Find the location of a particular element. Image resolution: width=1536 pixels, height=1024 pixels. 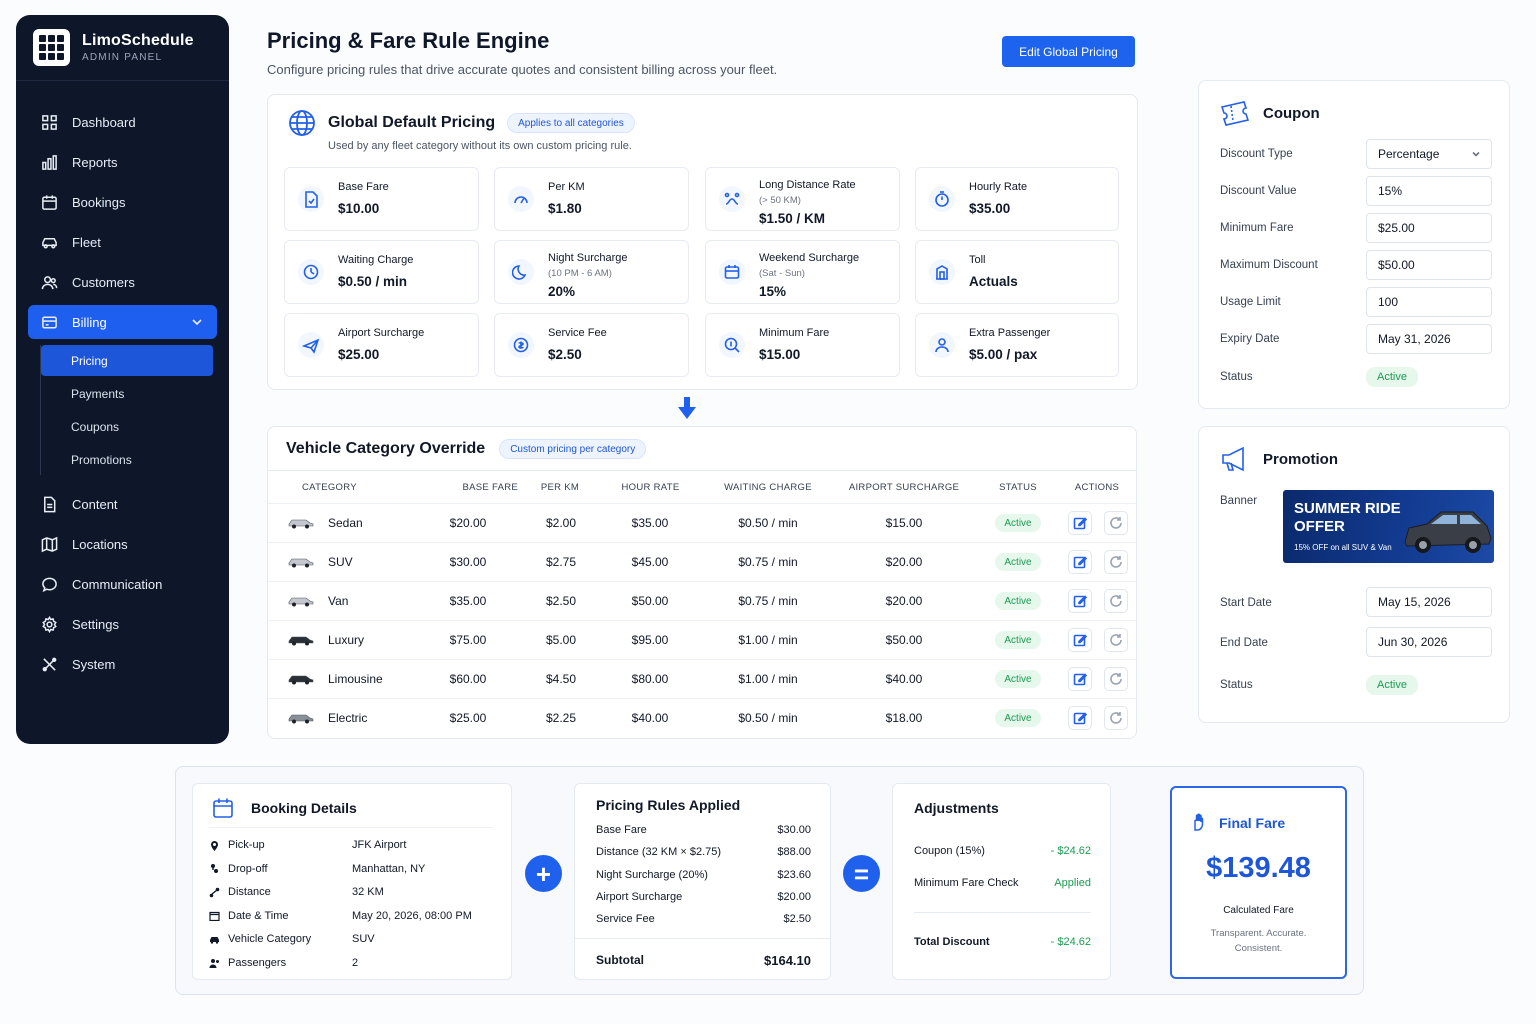

coupon-field-label: Expiry Date is located at coordinates (1250, 339).